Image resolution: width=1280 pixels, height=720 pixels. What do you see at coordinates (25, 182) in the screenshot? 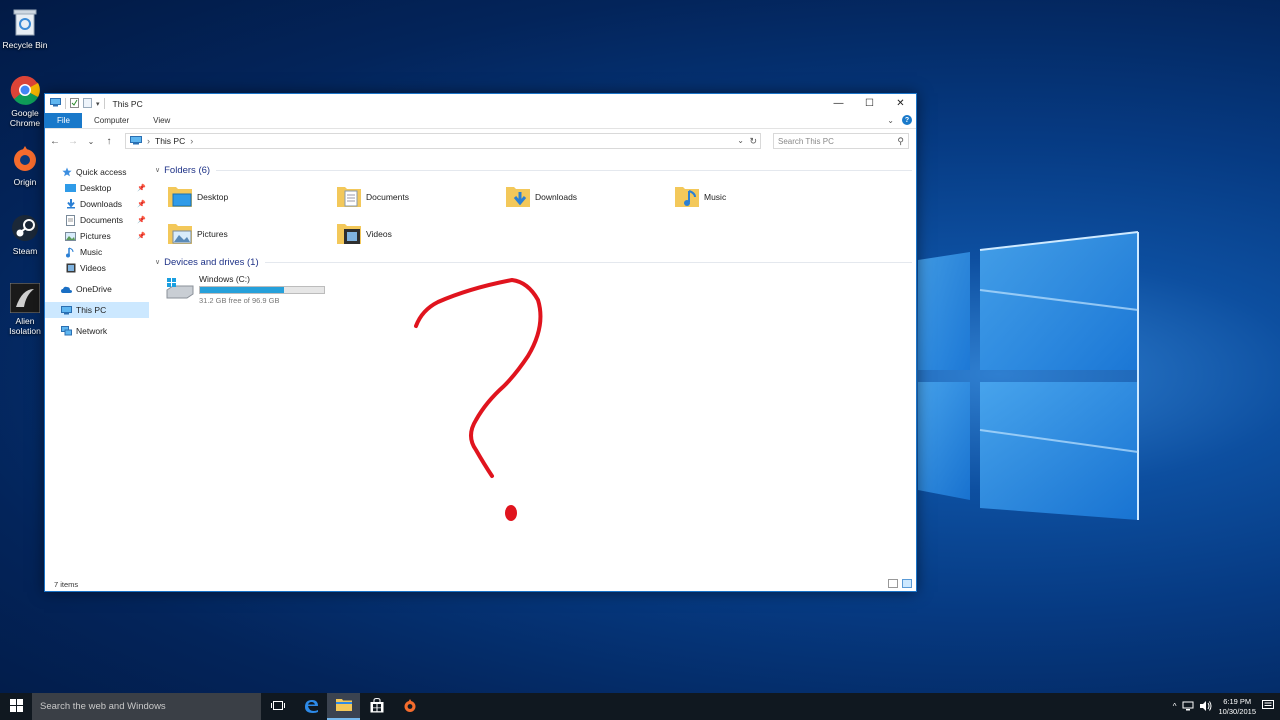
I see `desktop-icon-label: Origin` at bounding box center [25, 182].